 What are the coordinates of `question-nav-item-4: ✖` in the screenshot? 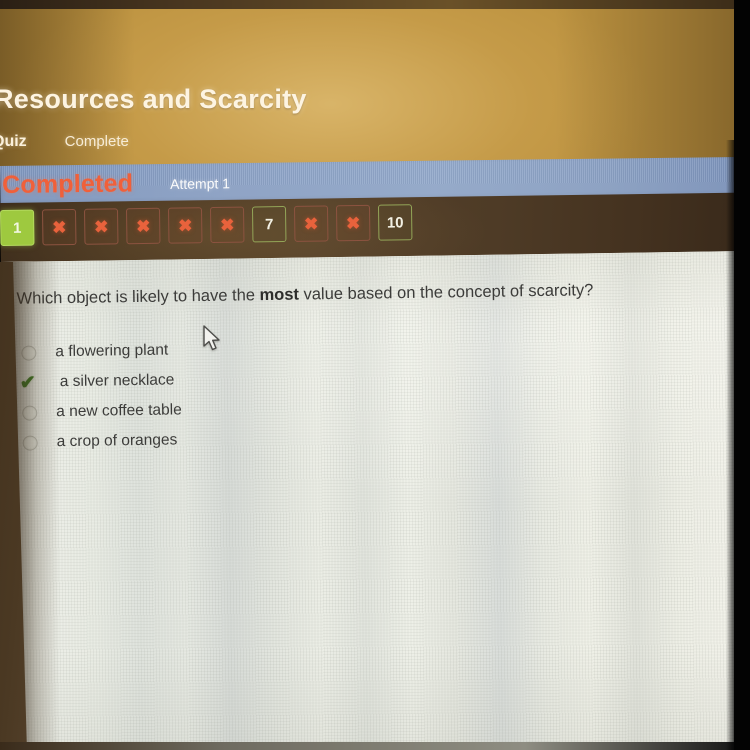 It's located at (143, 226).